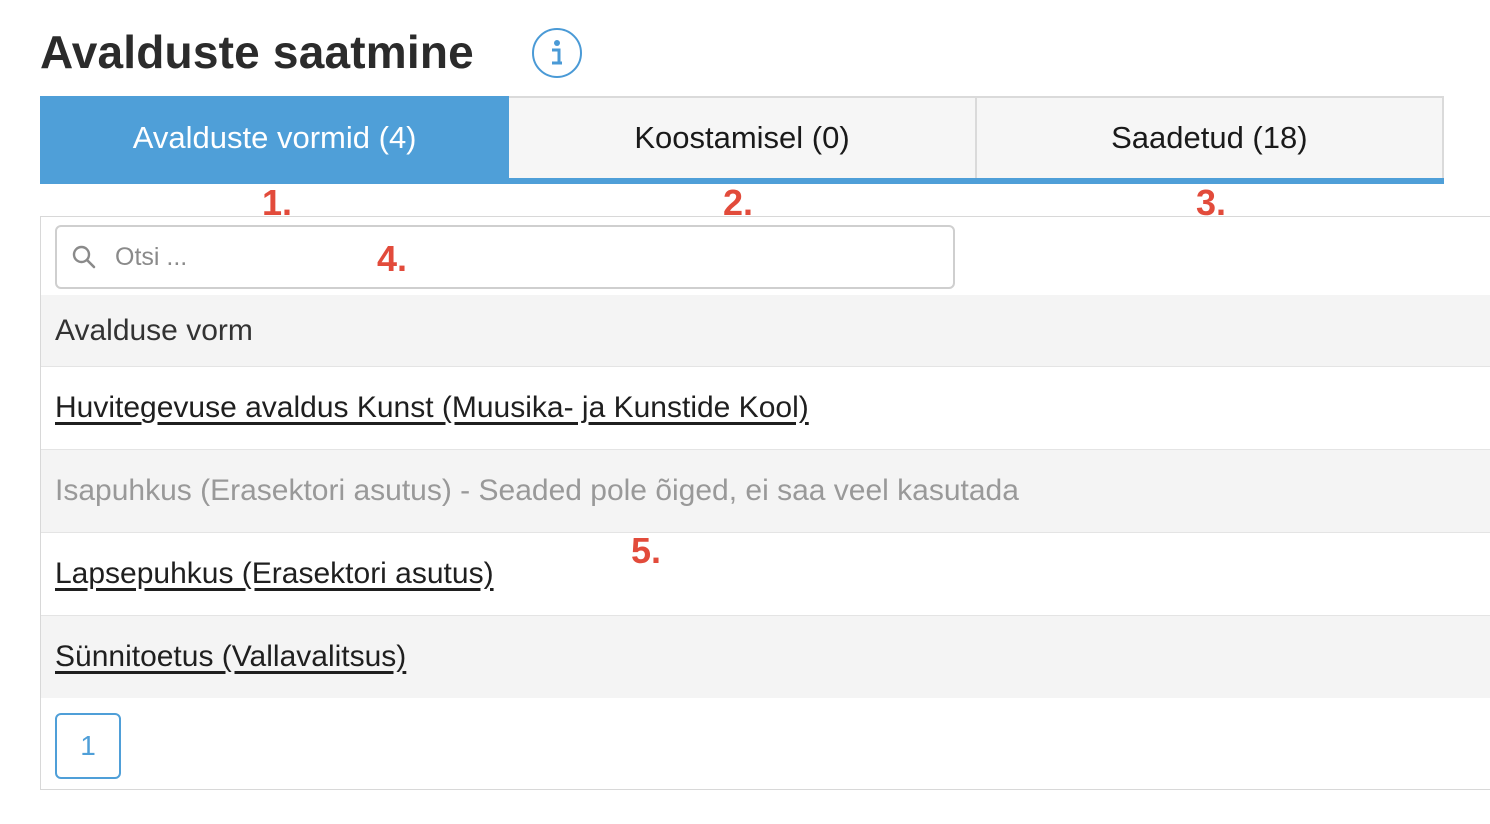  I want to click on search-box, so click(505, 257).